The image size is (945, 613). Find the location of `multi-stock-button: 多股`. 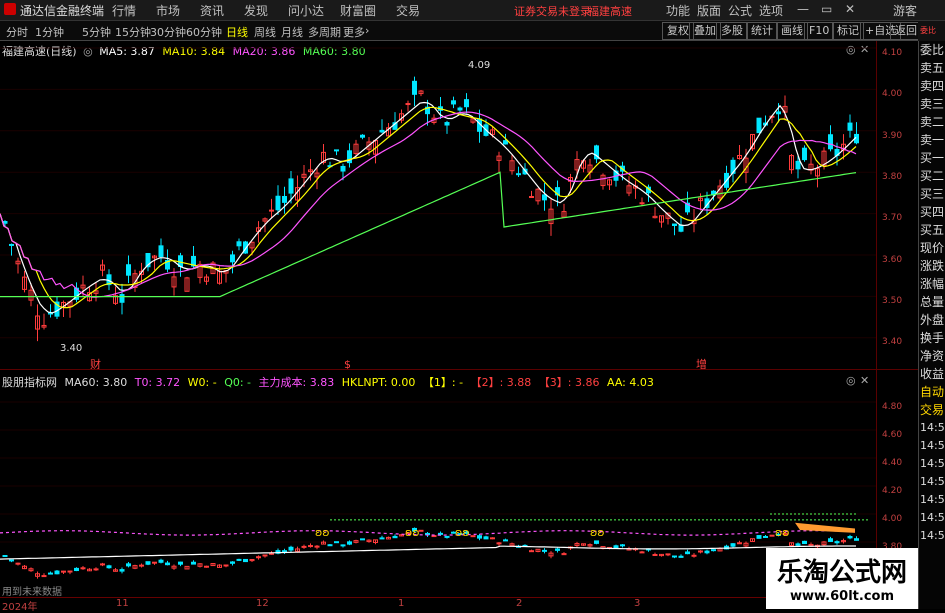

multi-stock-button: 多股 is located at coordinates (732, 31).